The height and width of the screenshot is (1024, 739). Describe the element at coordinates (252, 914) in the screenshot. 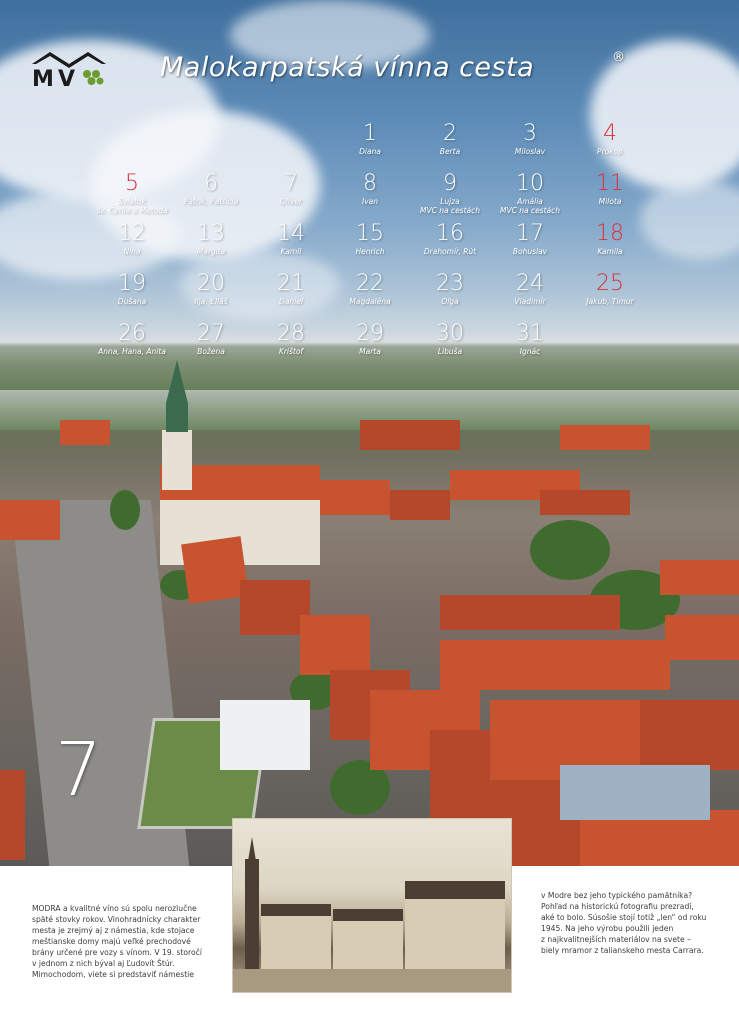

I see `historic-tower` at that location.